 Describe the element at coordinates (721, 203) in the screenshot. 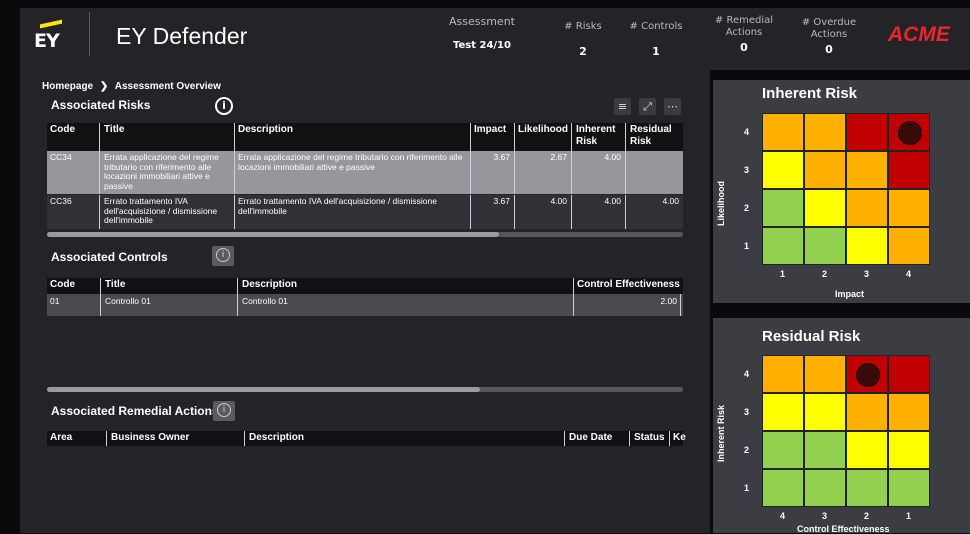

I see `inherent-y-axis-label: Likelihood` at that location.